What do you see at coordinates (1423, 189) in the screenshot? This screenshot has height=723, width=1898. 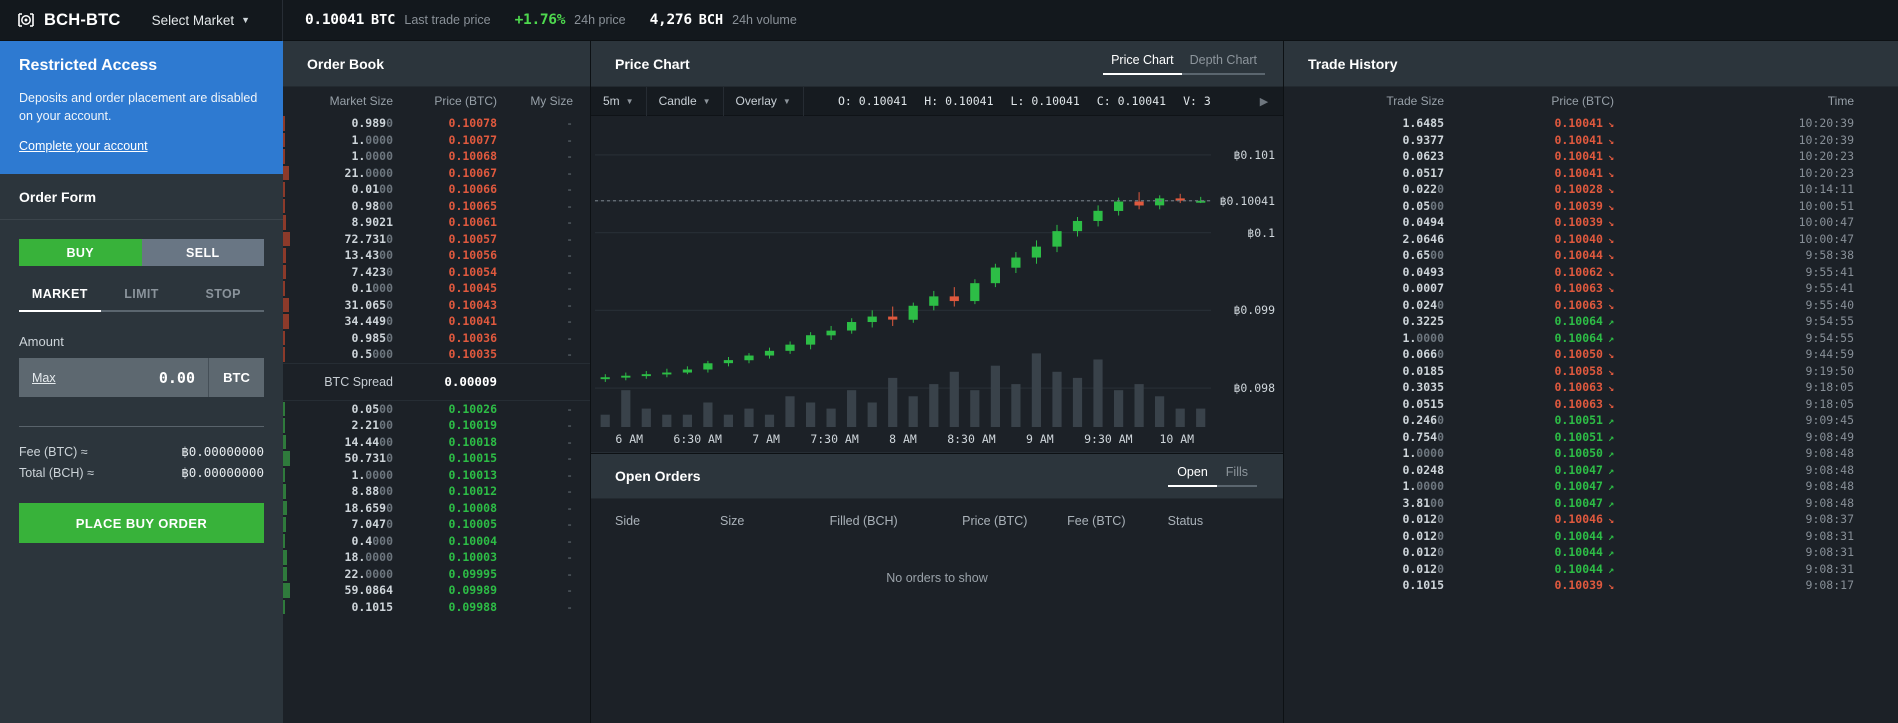 I see `trade-size: 0.0220` at bounding box center [1423, 189].